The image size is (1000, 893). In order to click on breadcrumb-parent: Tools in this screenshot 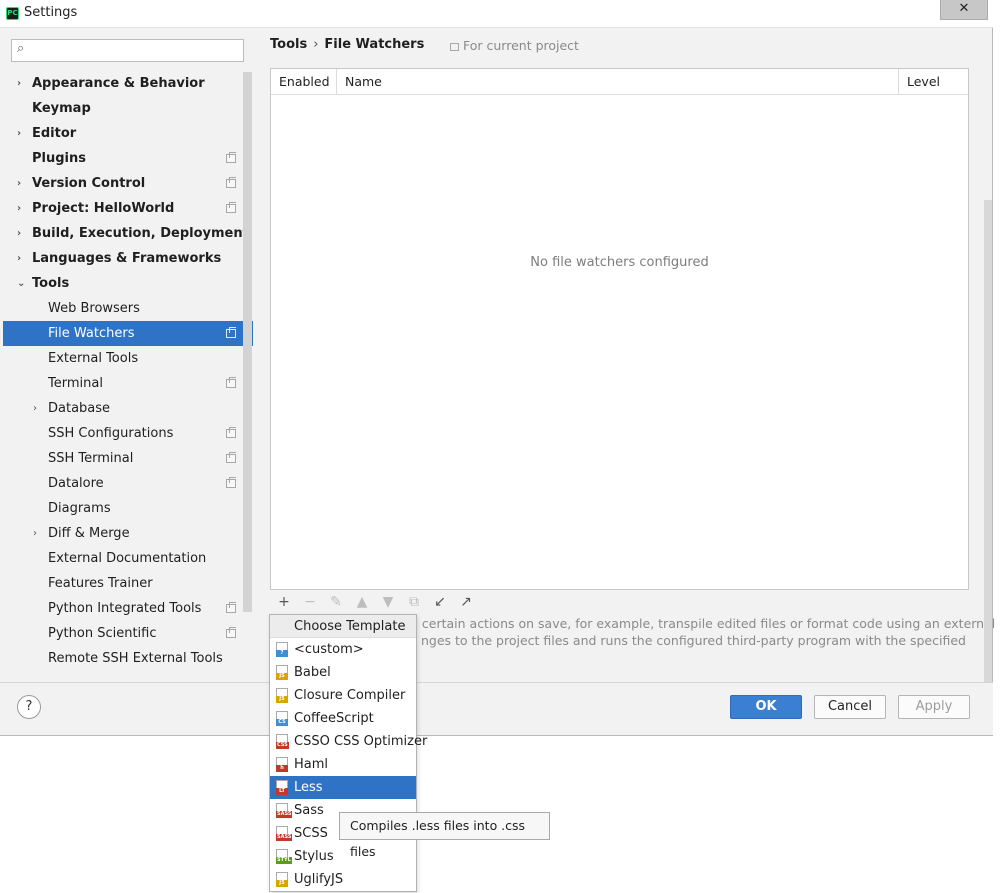, I will do `click(288, 44)`.